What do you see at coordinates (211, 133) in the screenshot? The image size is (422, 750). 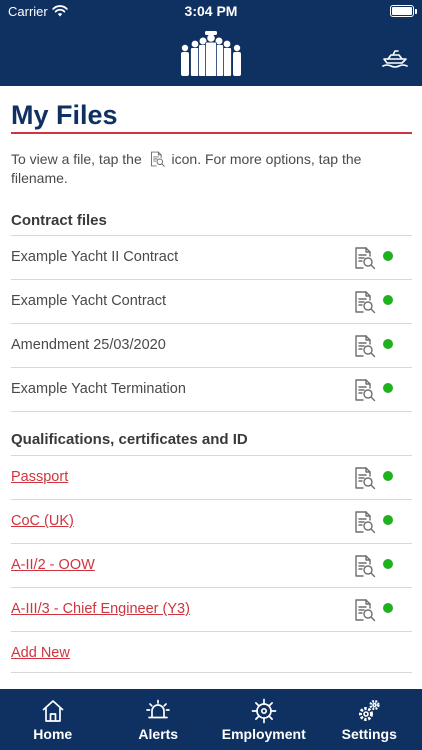 I see `title-divider` at bounding box center [211, 133].